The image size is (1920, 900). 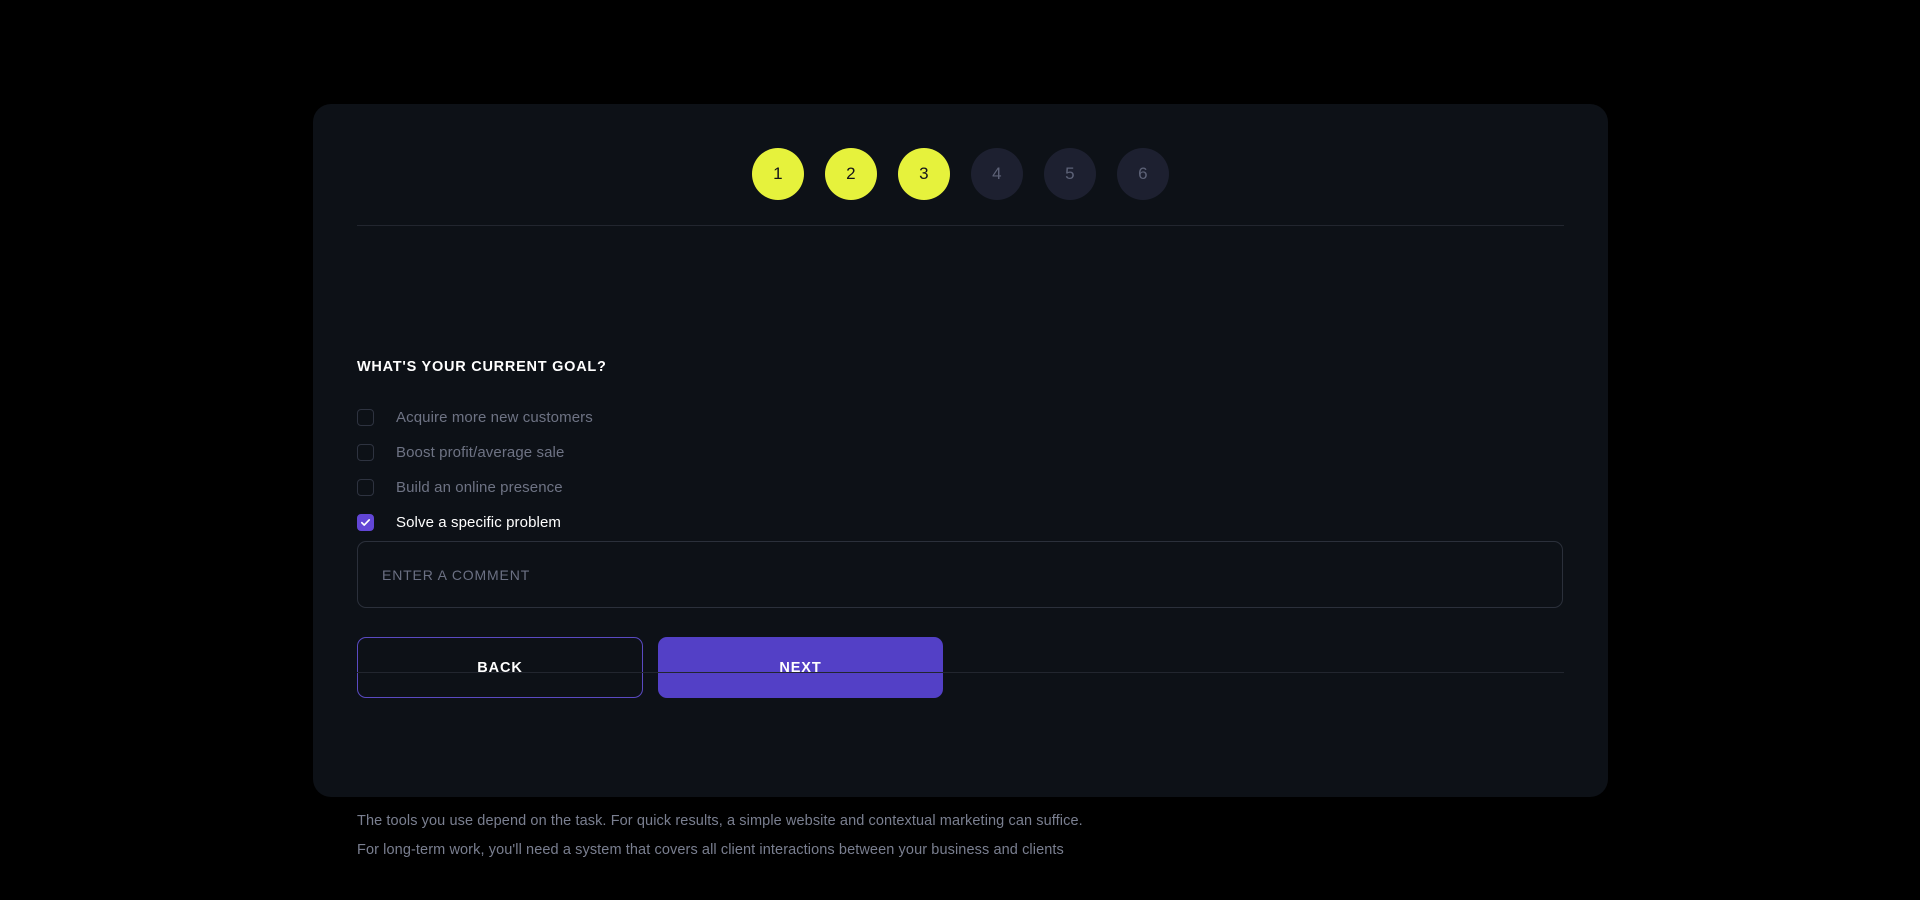 I want to click on option-label: Acquire more new customers, so click(x=494, y=417).